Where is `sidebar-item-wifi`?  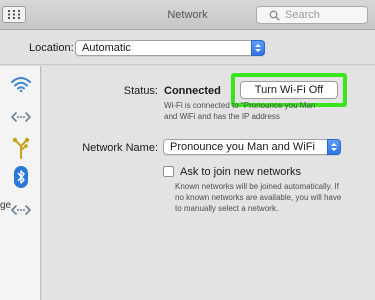 sidebar-item-wifi is located at coordinates (20, 84).